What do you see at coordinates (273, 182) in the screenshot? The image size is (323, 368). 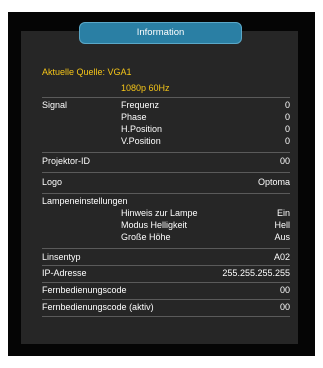 I see `logo-value: Optoma` at bounding box center [273, 182].